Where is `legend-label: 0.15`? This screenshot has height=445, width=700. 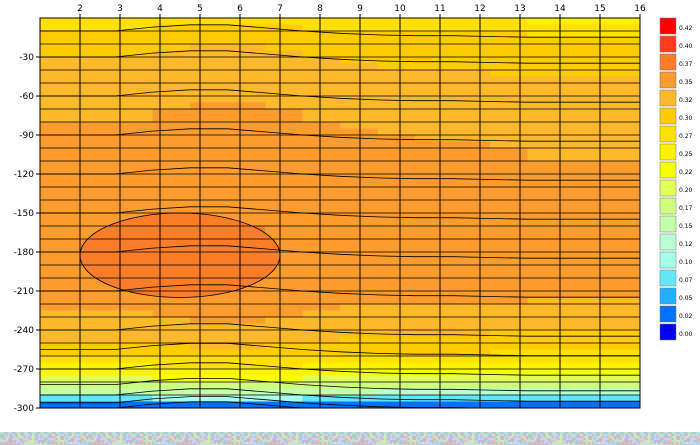 legend-label: 0.15 is located at coordinates (686, 226).